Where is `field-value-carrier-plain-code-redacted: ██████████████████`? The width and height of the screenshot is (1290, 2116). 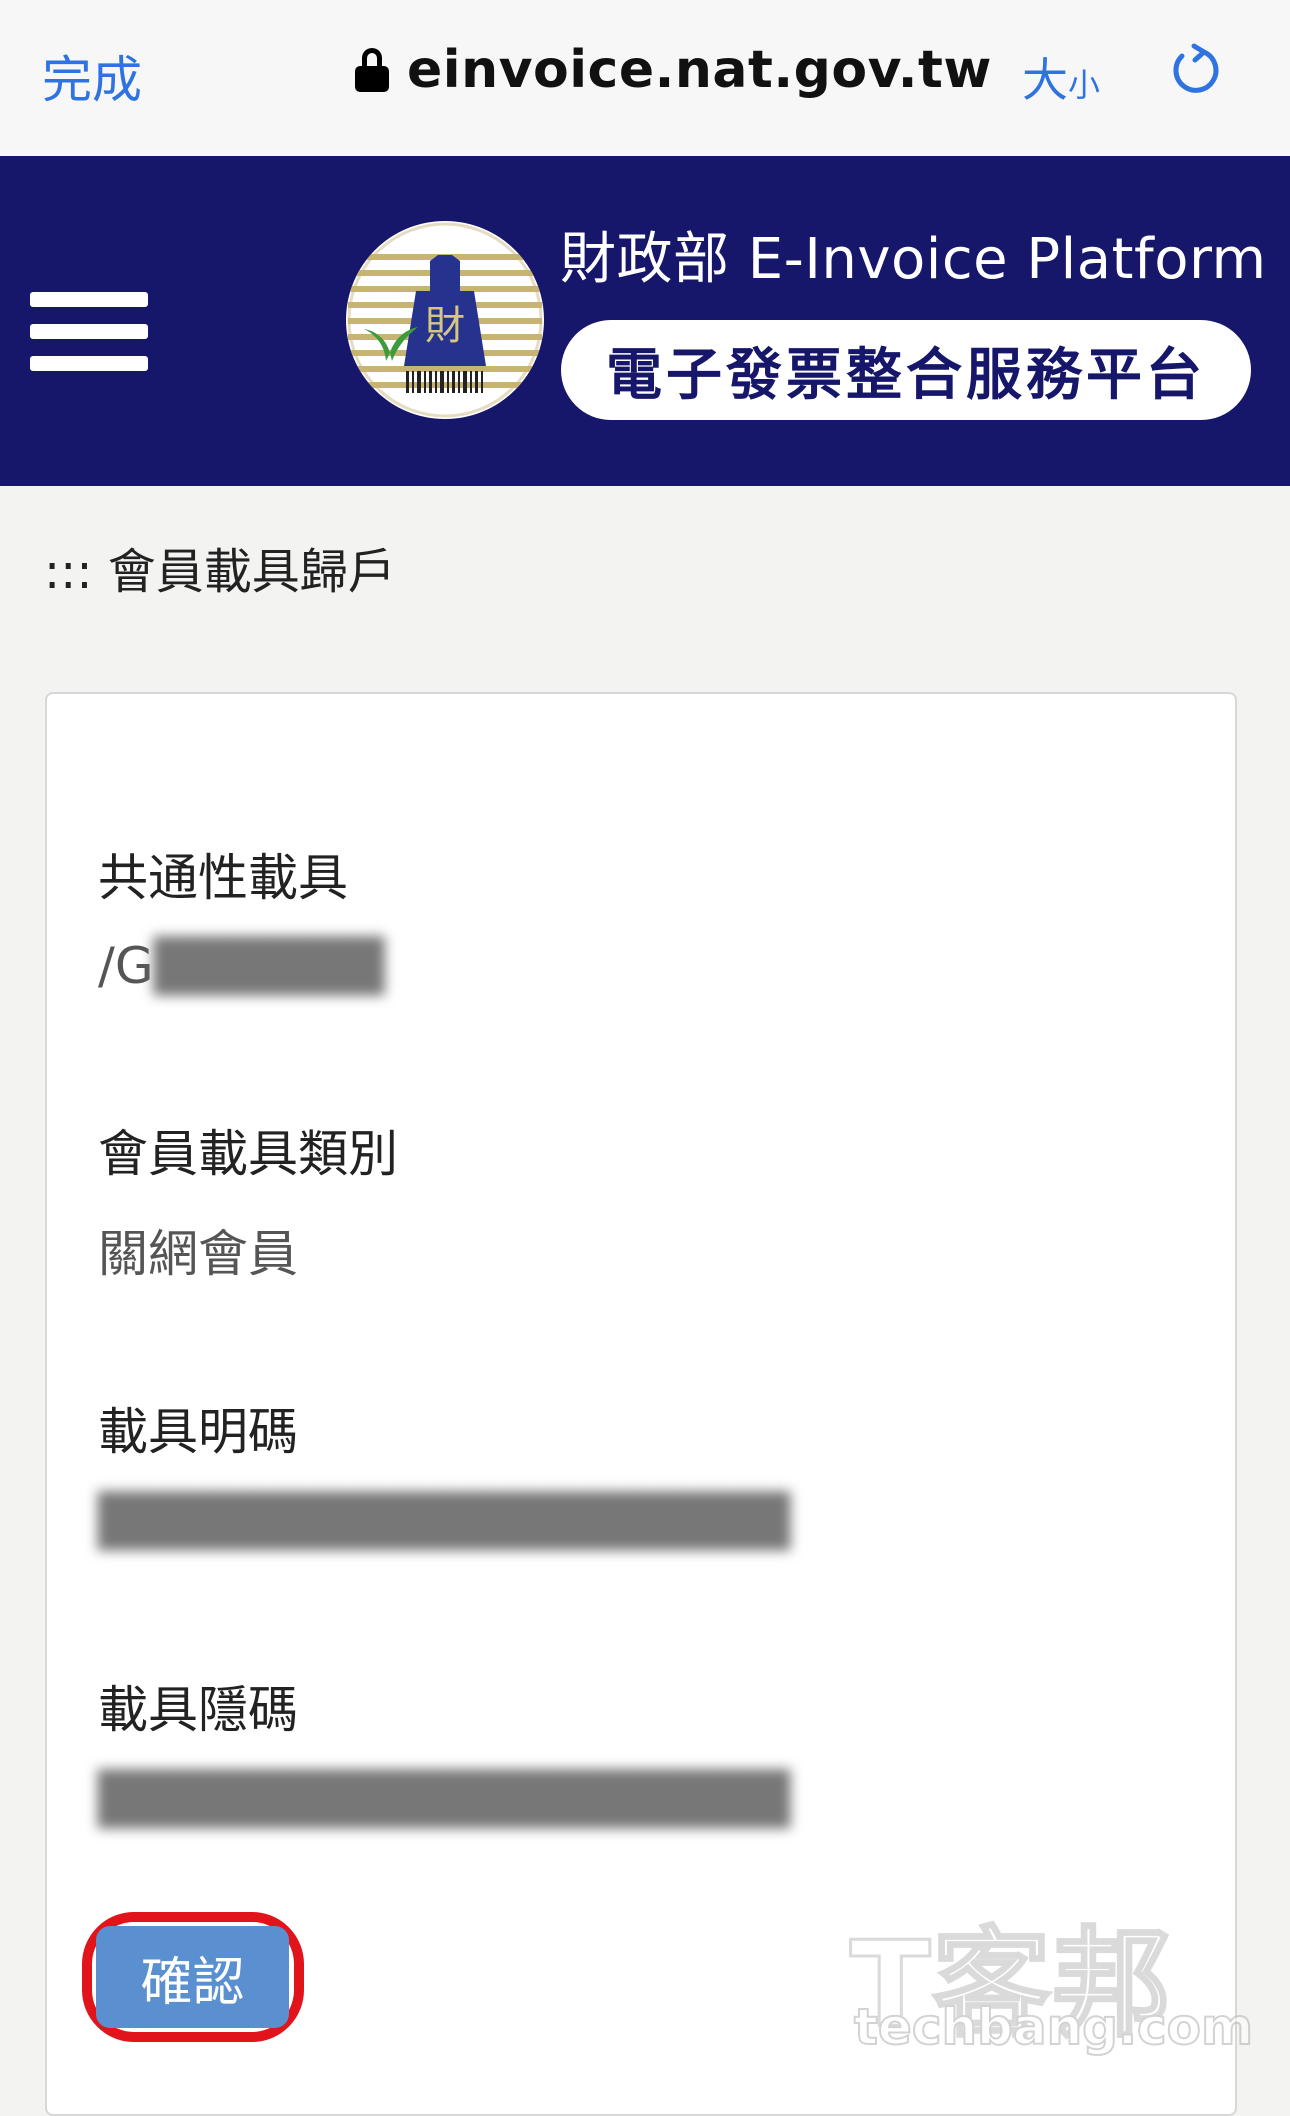
field-value-carrier-plain-code-redacted: ██████████████████ is located at coordinates (444, 1521).